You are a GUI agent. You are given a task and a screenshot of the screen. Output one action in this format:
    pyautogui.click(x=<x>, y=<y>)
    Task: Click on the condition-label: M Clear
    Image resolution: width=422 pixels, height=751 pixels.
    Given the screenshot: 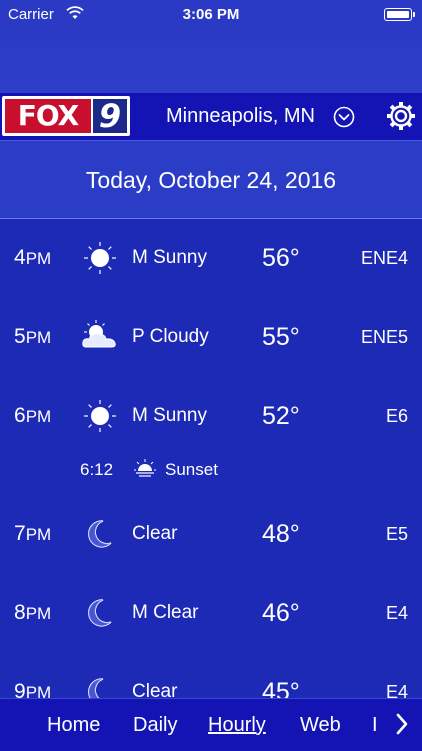 What is the action you would take?
    pyautogui.click(x=165, y=612)
    